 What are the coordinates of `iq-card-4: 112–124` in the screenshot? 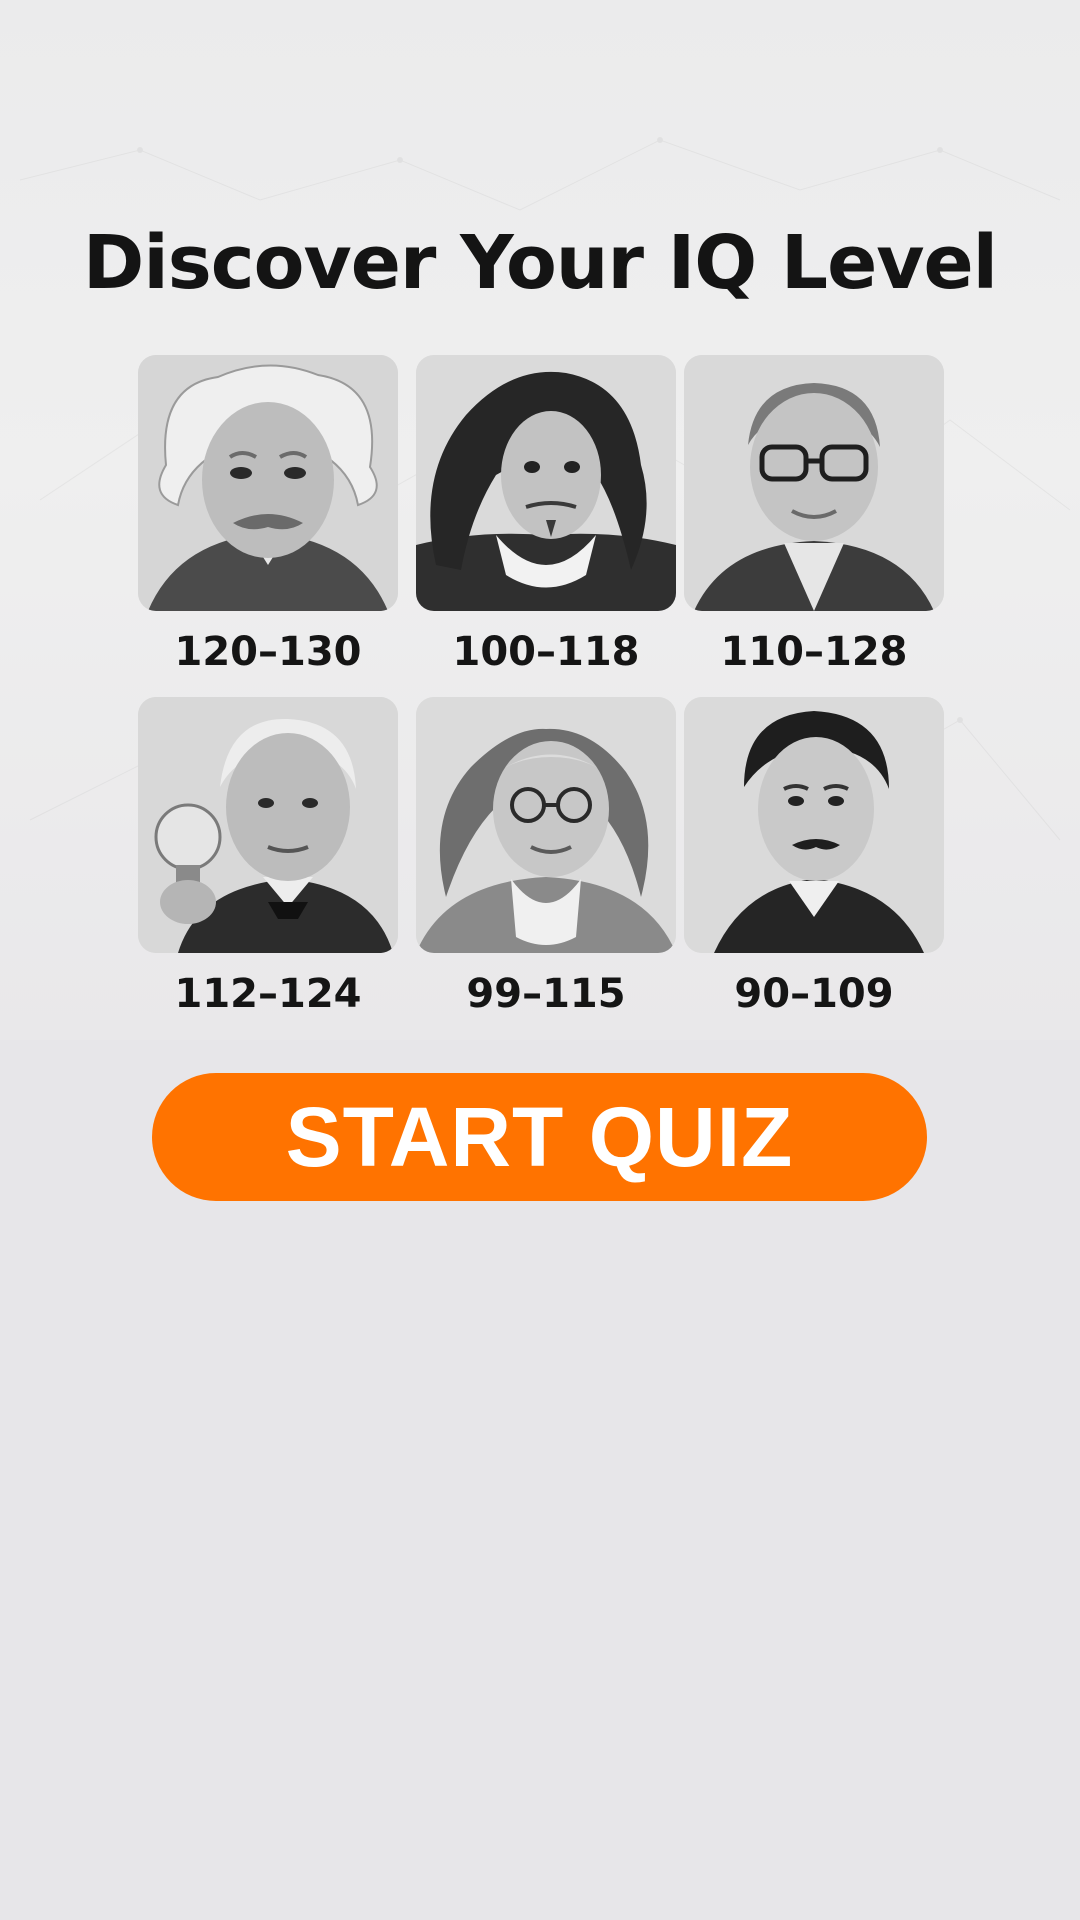 It's located at (268, 857).